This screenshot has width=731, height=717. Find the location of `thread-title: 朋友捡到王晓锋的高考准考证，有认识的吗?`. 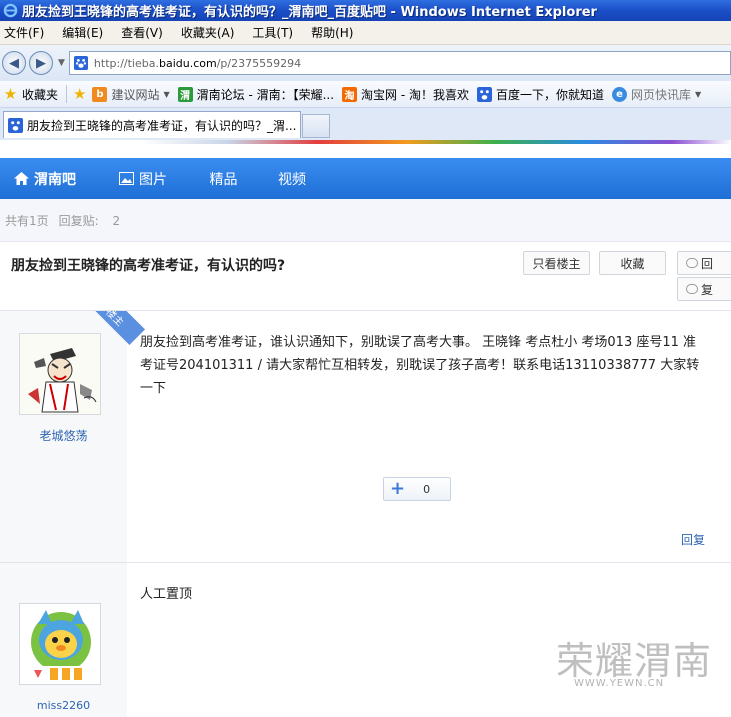

thread-title: 朋友捡到王晓锋的高考准考证，有认识的吗? is located at coordinates (148, 266).